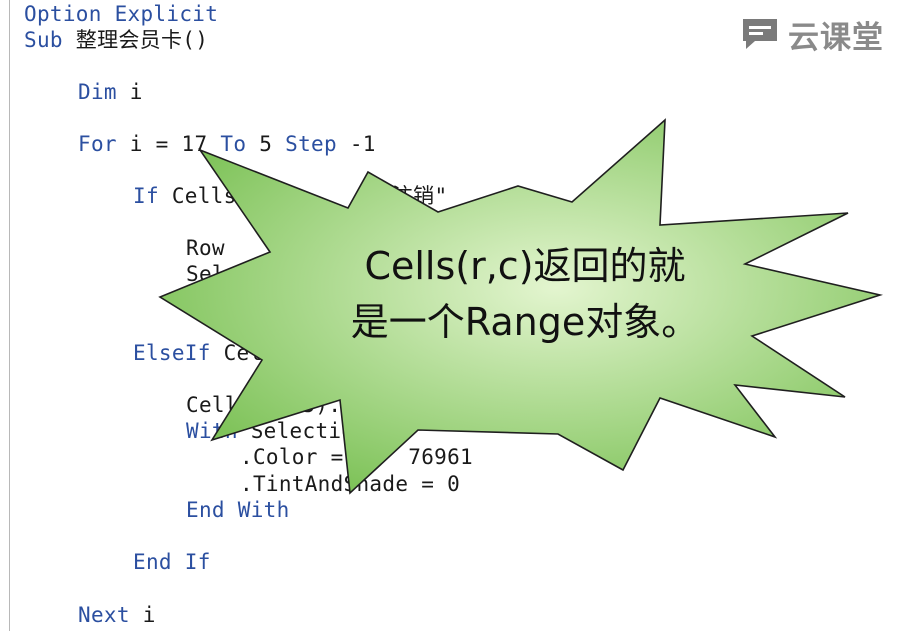 The width and height of the screenshot is (898, 635). Describe the element at coordinates (525, 266) in the screenshot. I see `callout-line-1: Cells(r,c)返回的就` at that location.